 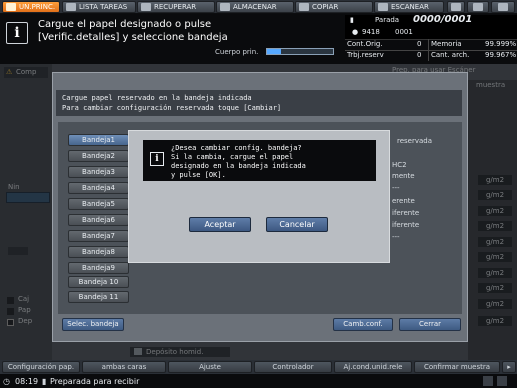 I want to click on tab-home: UN.PRINC., so click(x=31, y=7).